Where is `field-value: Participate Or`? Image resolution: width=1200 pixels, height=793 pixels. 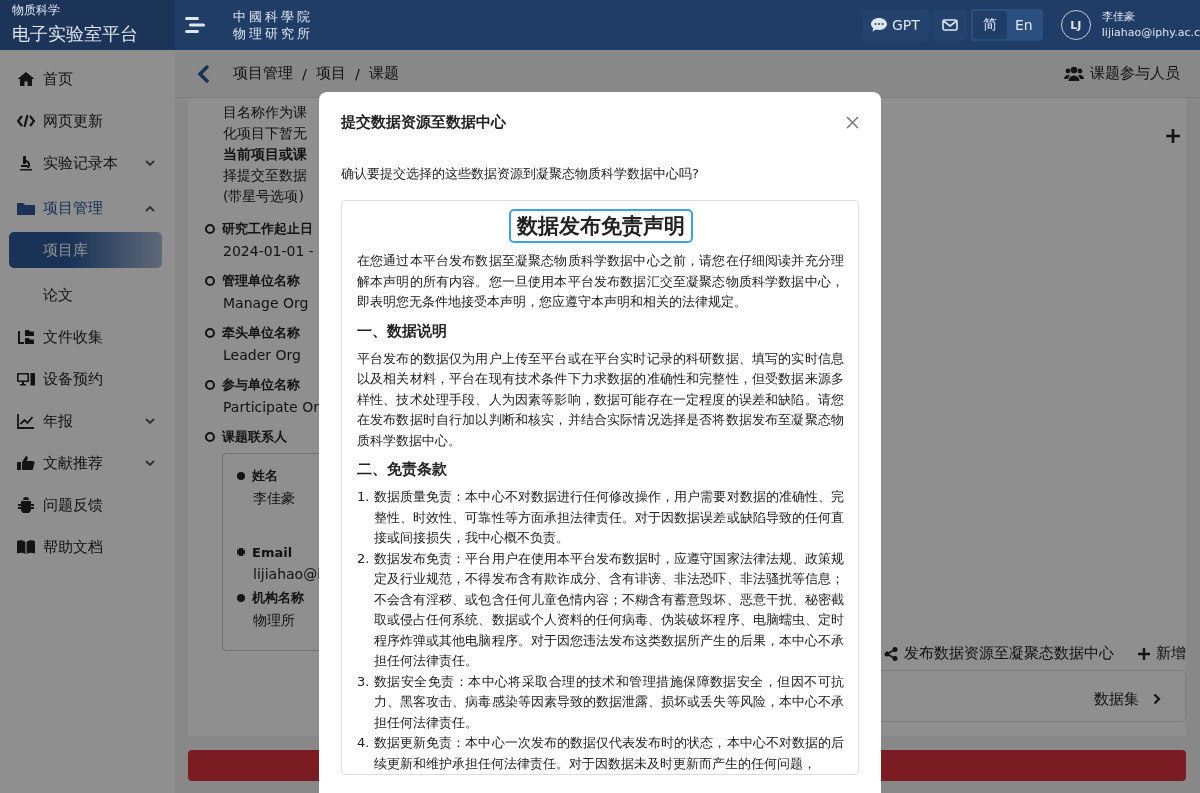 field-value: Participate Or is located at coordinates (271, 407).